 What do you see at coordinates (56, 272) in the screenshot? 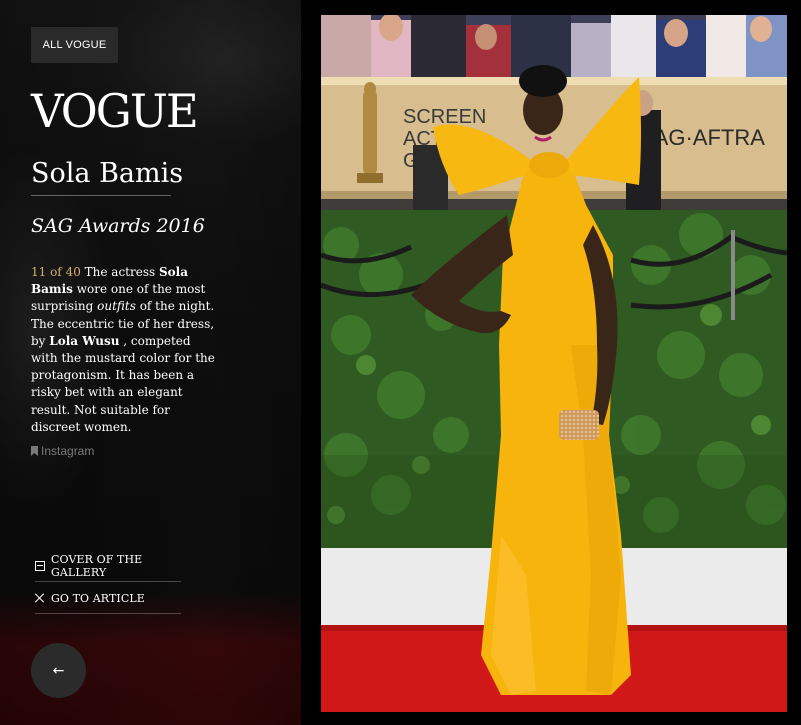
I see `slide-counter: 11 of 40` at bounding box center [56, 272].